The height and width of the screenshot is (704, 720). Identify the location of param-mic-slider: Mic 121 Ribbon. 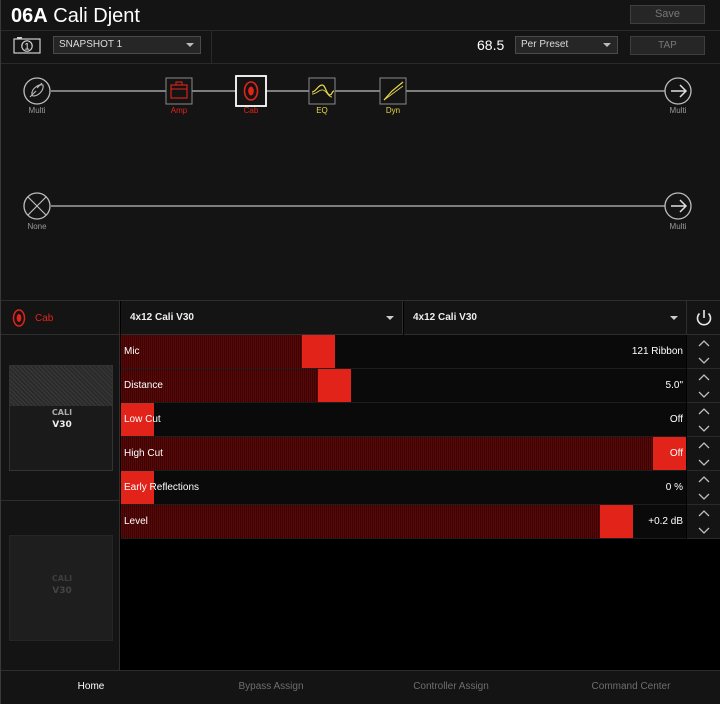
(403, 352).